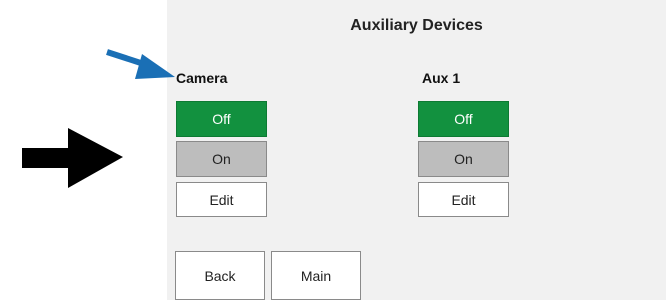  What do you see at coordinates (221, 159) in the screenshot?
I see `camera-on-button: On` at bounding box center [221, 159].